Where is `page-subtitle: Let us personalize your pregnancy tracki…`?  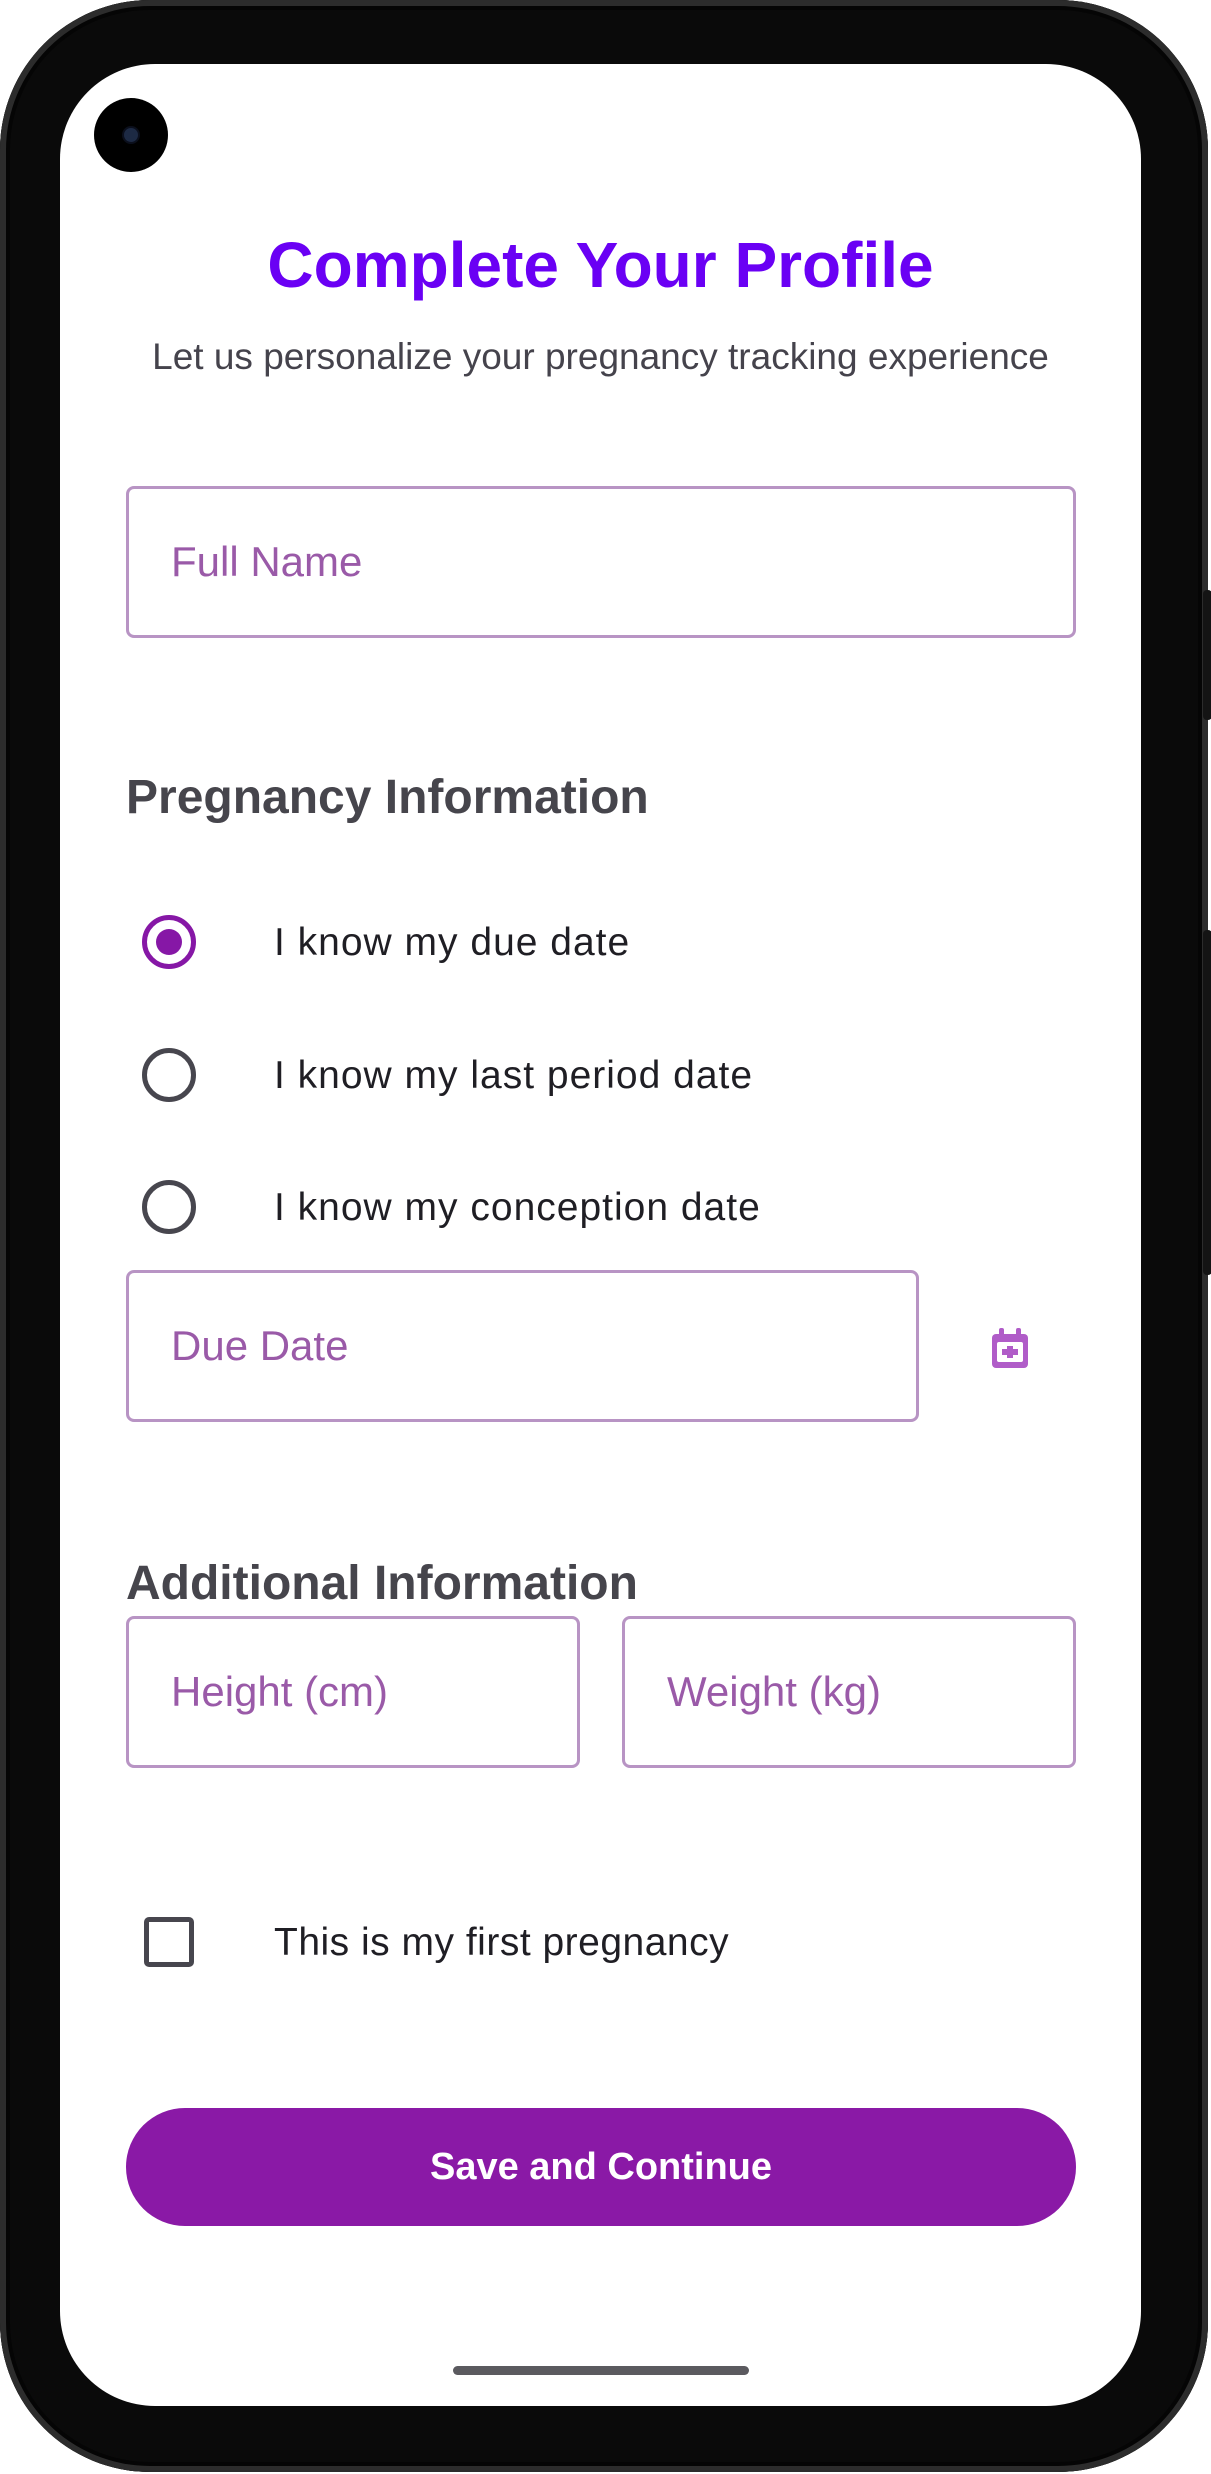
page-subtitle: Let us personalize your pregnancy tracki… is located at coordinates (600, 356).